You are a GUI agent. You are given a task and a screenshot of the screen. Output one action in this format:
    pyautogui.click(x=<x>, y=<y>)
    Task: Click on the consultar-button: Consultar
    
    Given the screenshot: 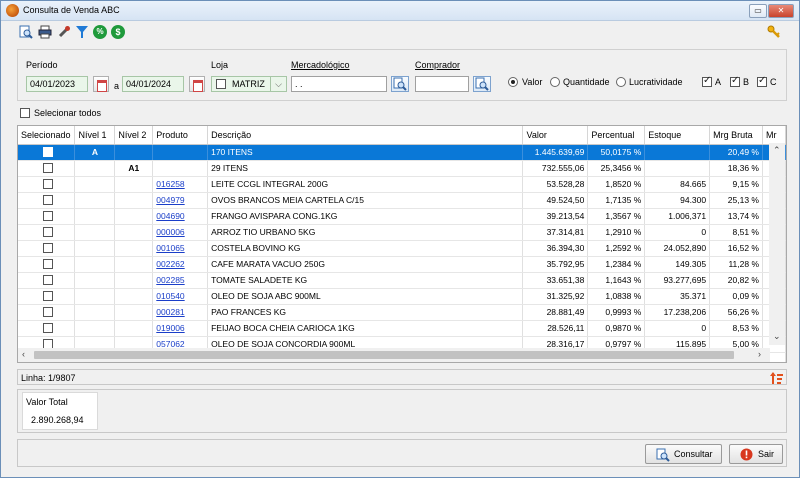 What is the action you would take?
    pyautogui.click(x=683, y=454)
    